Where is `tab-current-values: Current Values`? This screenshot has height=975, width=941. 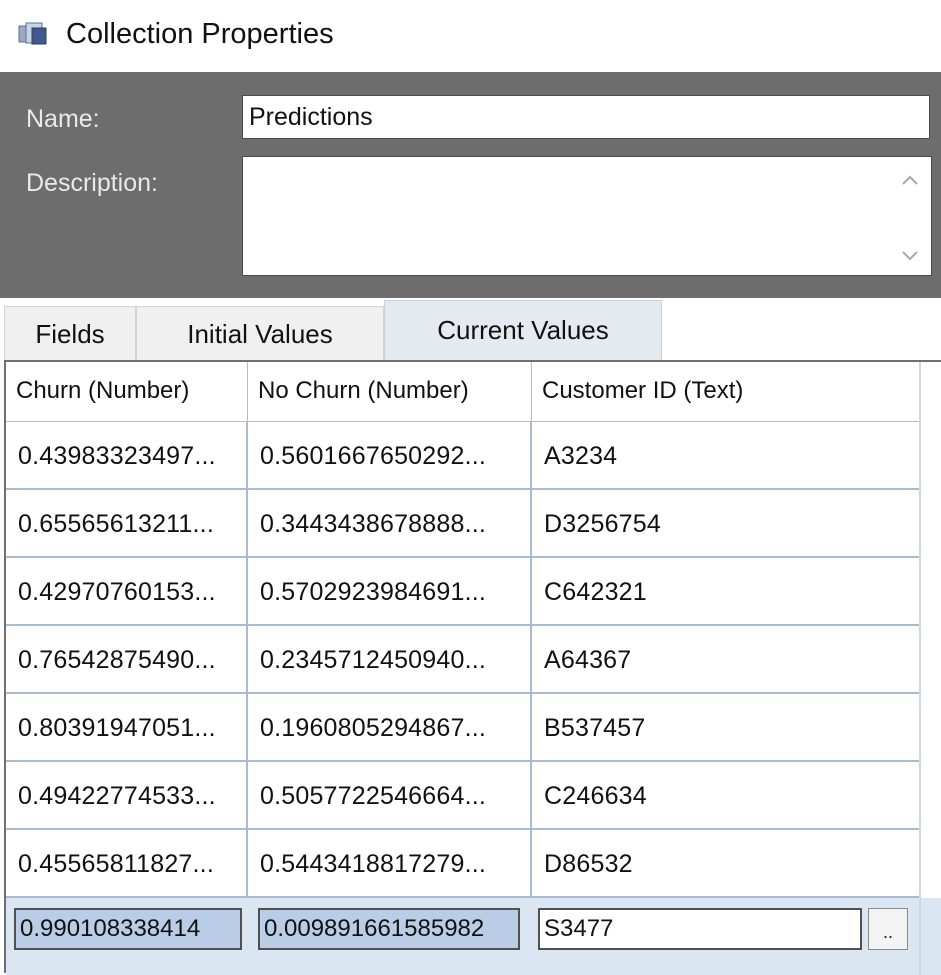 tab-current-values: Current Values is located at coordinates (523, 330).